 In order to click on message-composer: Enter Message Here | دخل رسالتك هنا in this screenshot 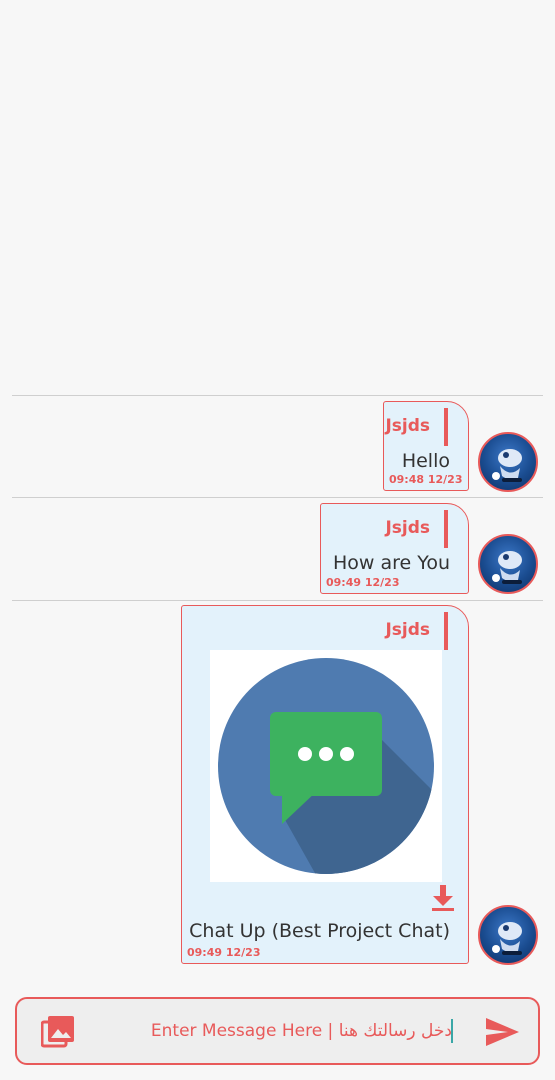, I will do `click(277, 1031)`.